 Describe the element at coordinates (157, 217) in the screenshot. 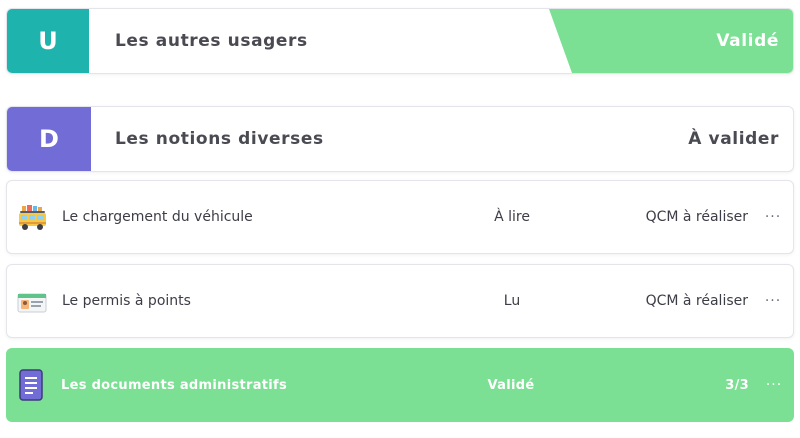

I see `lesson-title: Le chargement du véhicule` at that location.